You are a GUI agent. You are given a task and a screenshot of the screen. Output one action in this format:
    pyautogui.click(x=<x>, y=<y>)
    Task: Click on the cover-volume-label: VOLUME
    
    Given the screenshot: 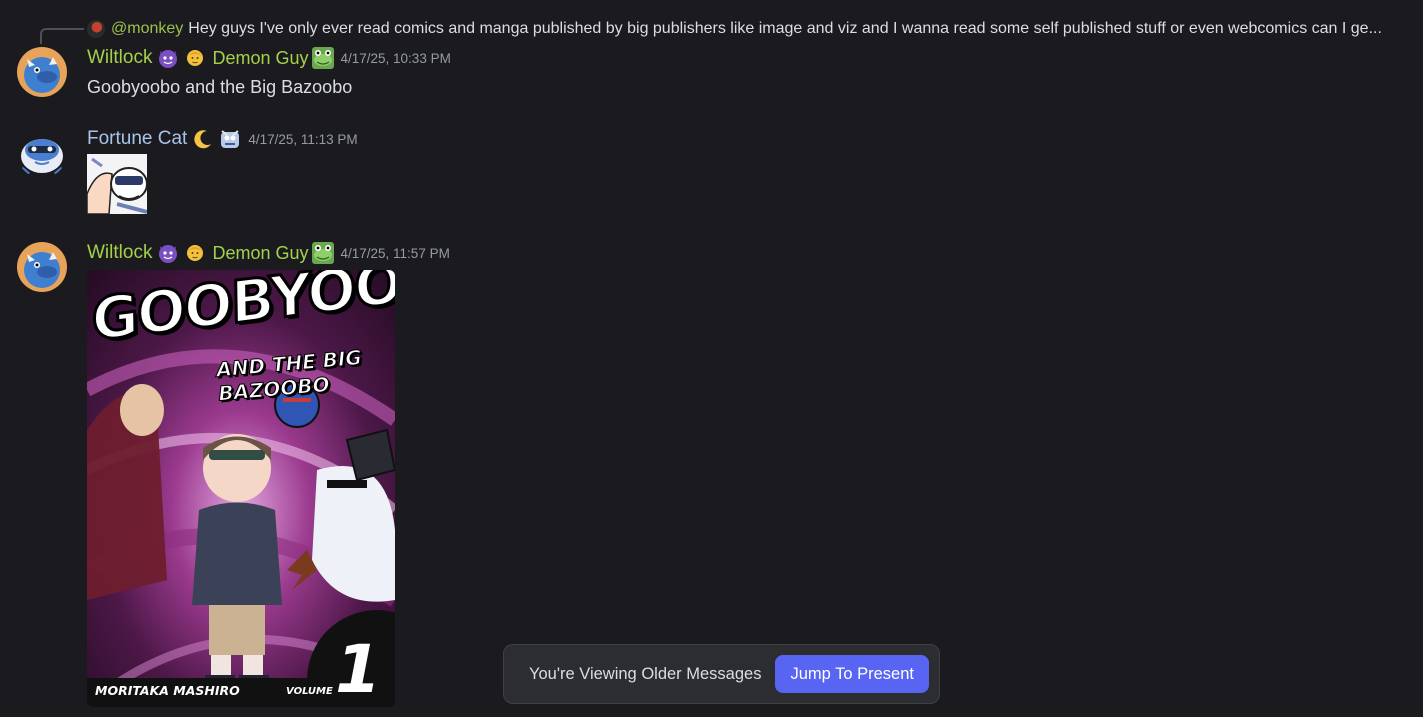 What is the action you would take?
    pyautogui.click(x=309, y=691)
    